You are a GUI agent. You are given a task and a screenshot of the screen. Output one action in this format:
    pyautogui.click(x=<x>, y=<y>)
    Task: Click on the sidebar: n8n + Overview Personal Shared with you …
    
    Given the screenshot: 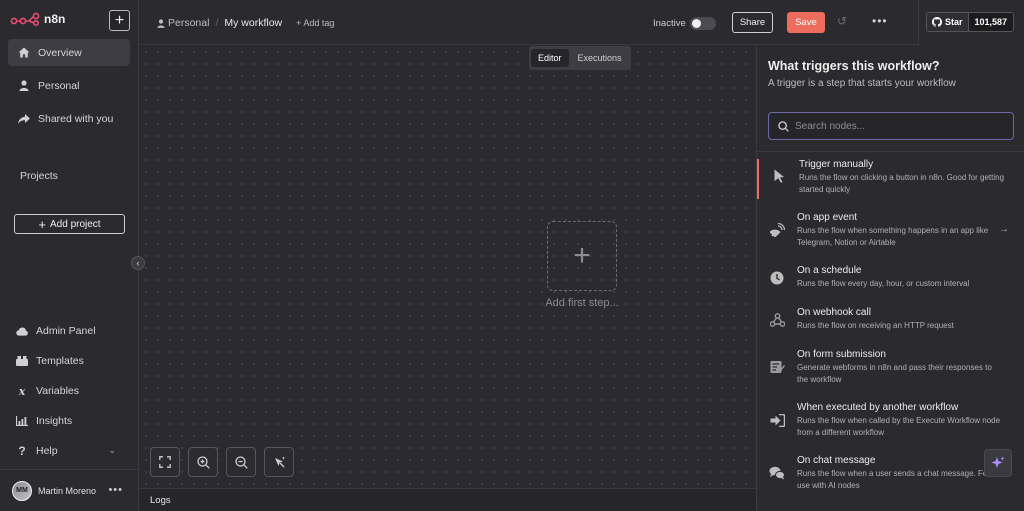 What is the action you would take?
    pyautogui.click(x=69, y=255)
    